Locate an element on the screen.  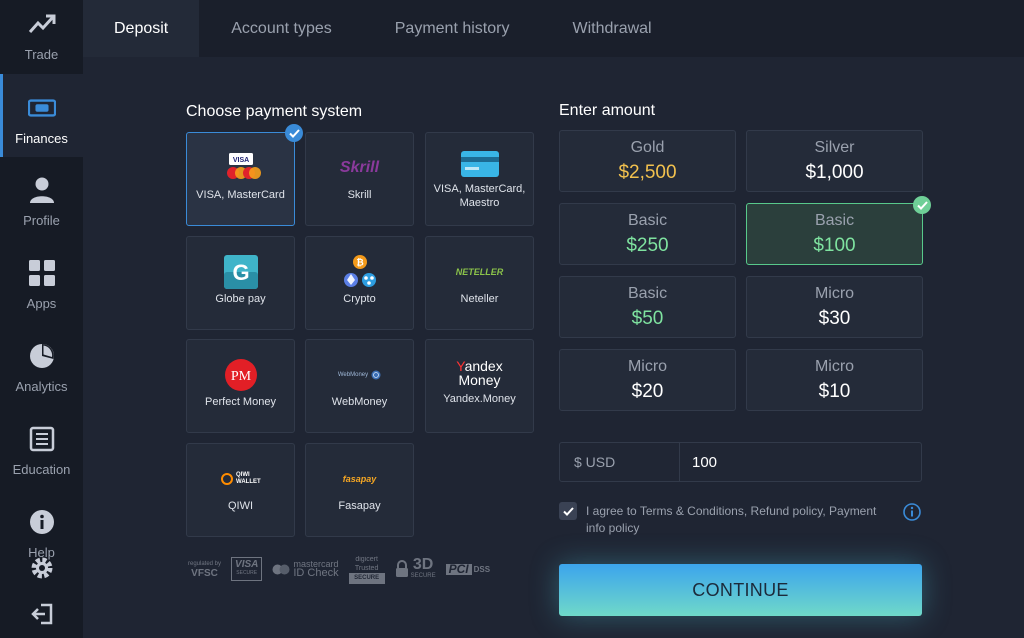
payment-method-label: Crypto is located at coordinates (359, 299).